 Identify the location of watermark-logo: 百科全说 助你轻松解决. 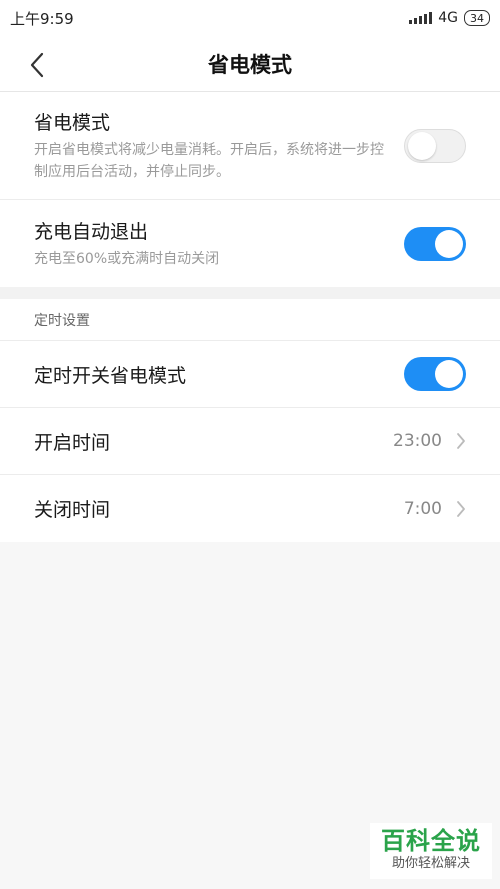
(431, 851).